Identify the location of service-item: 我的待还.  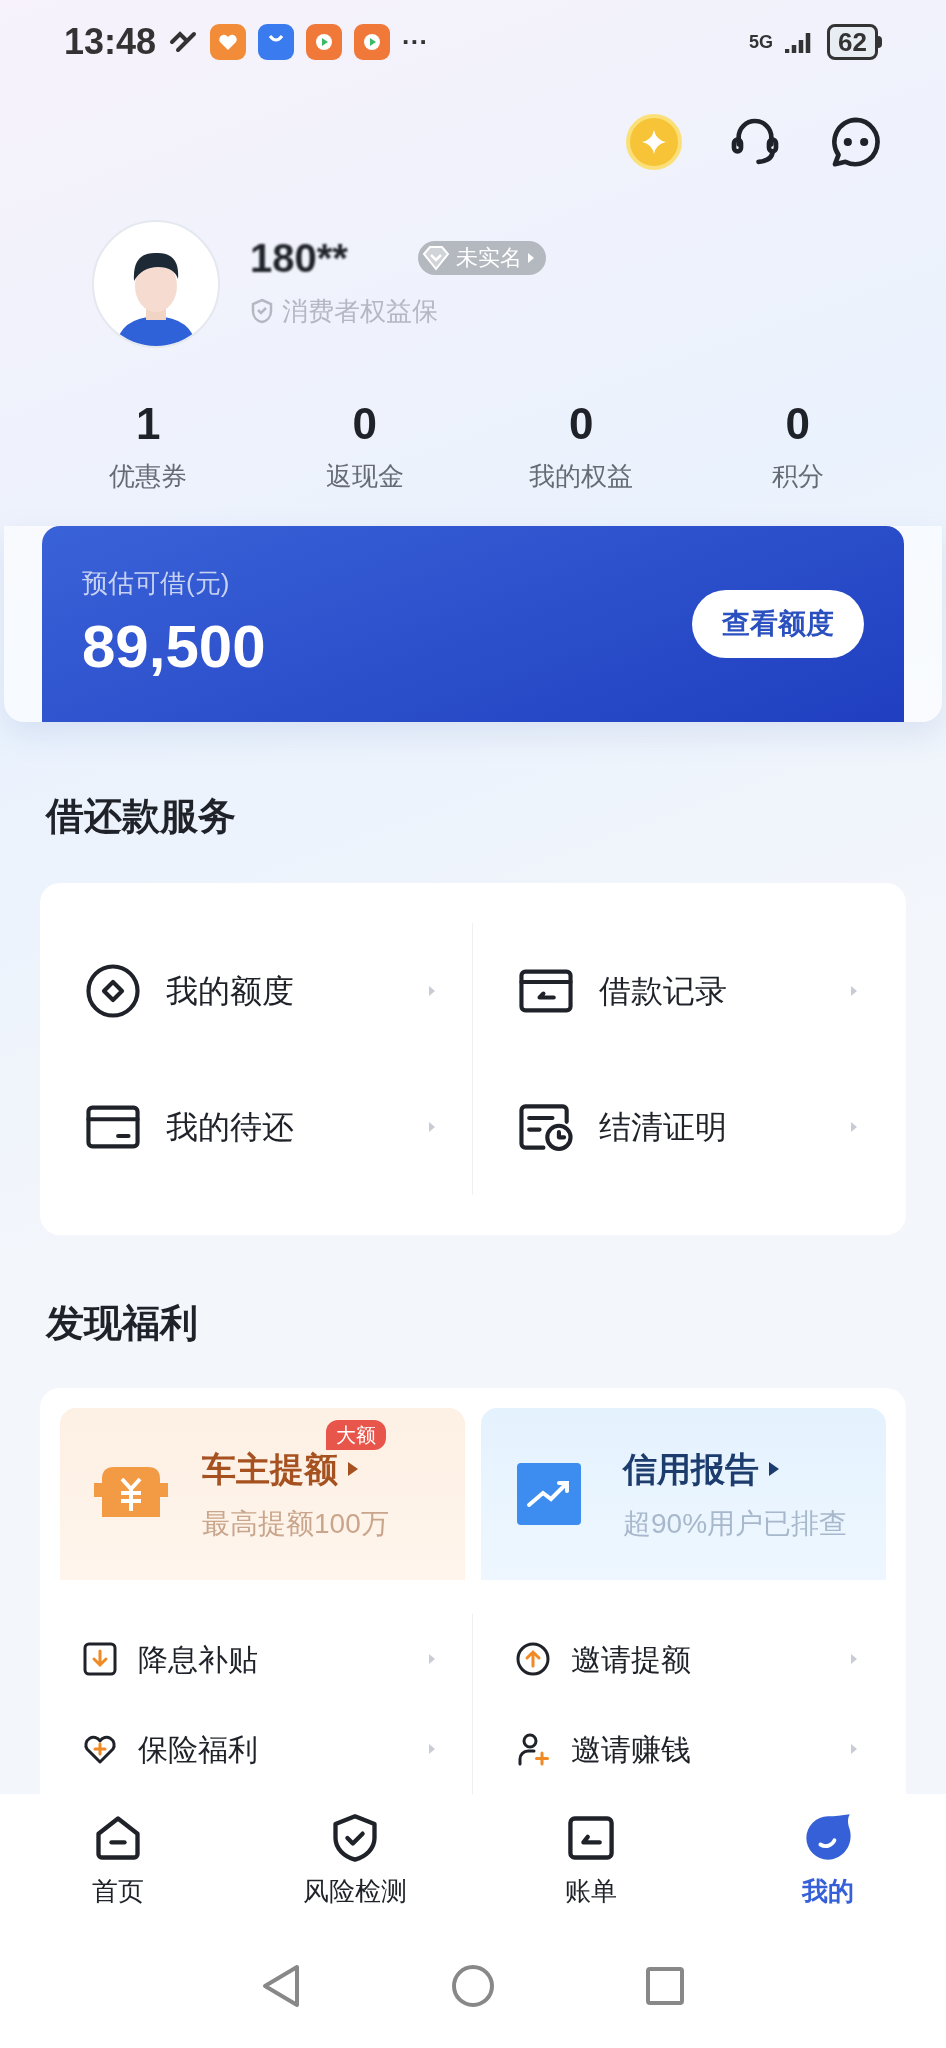
(297, 1127).